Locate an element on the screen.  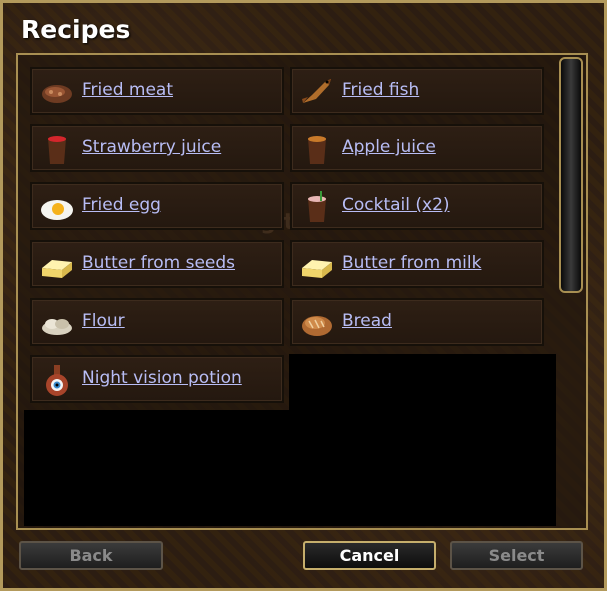
recipe-item-apple-juice: Apple juice is located at coordinates (417, 148).